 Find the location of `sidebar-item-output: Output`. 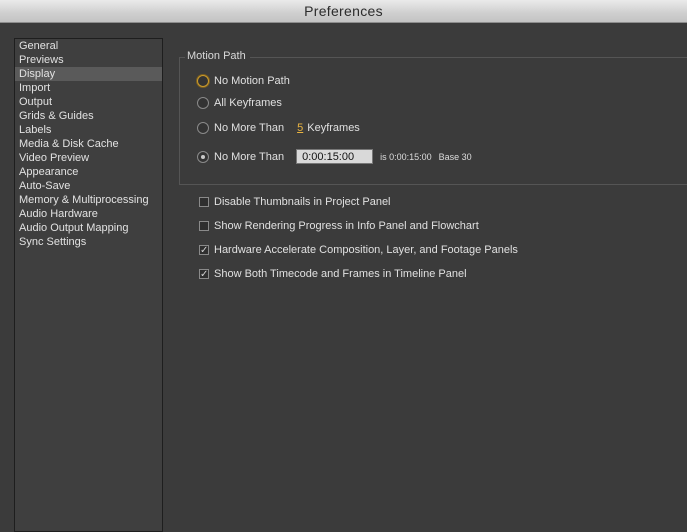

sidebar-item-output: Output is located at coordinates (88, 102).